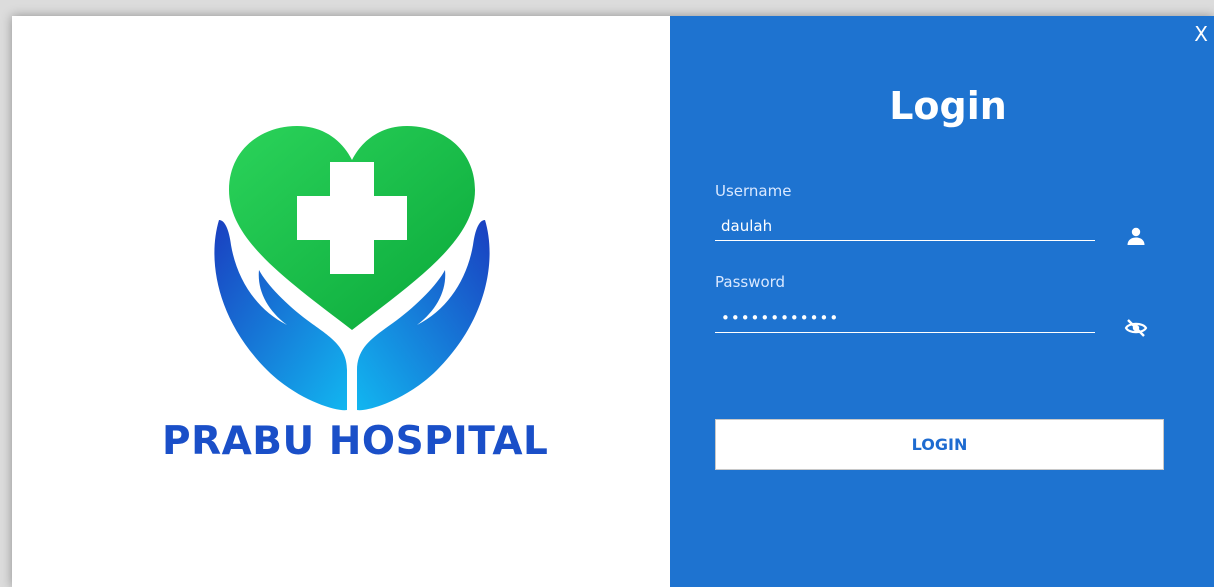 This screenshot has height=587, width=1214. I want to click on login-button: LOGIN, so click(939, 444).